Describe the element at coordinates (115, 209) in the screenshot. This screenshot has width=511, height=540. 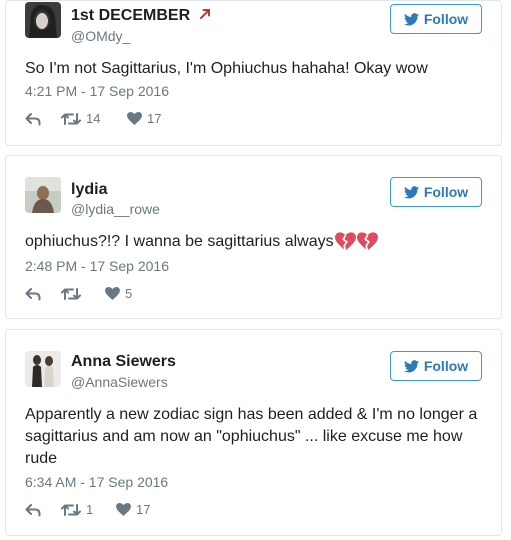
I see `username: @lydia__rowe` at that location.